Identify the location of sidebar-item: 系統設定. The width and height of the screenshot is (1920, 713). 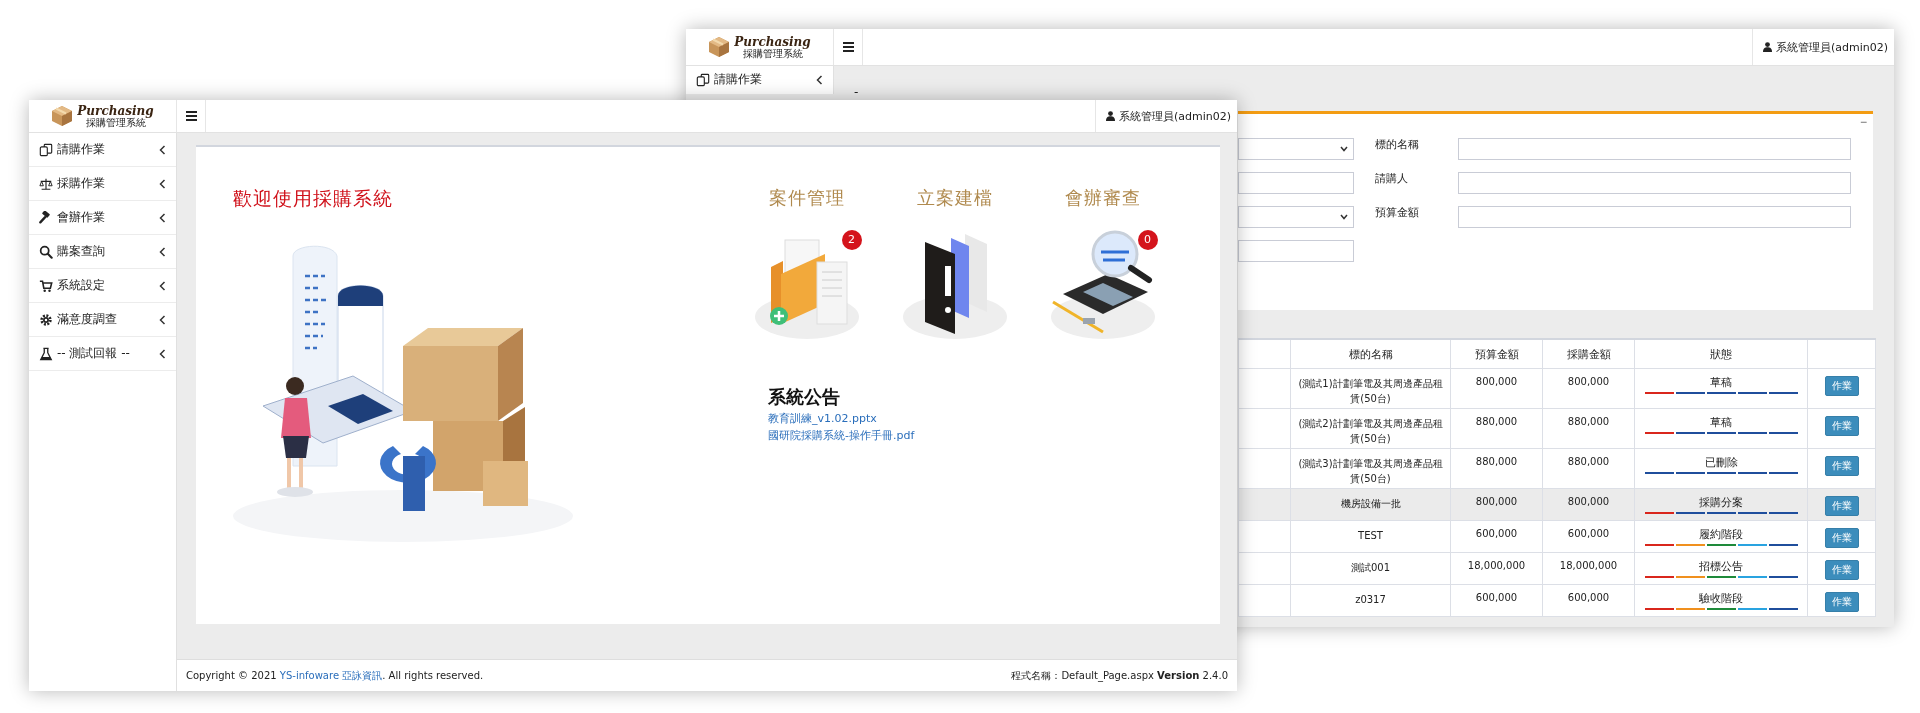
(102, 286).